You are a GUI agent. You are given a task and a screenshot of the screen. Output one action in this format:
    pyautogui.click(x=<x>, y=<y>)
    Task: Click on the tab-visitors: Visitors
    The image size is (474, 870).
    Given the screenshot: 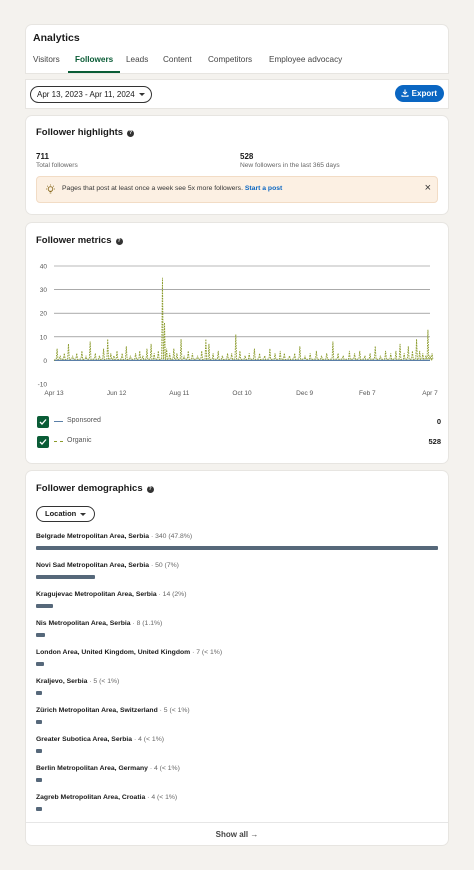 What is the action you would take?
    pyautogui.click(x=46, y=64)
    